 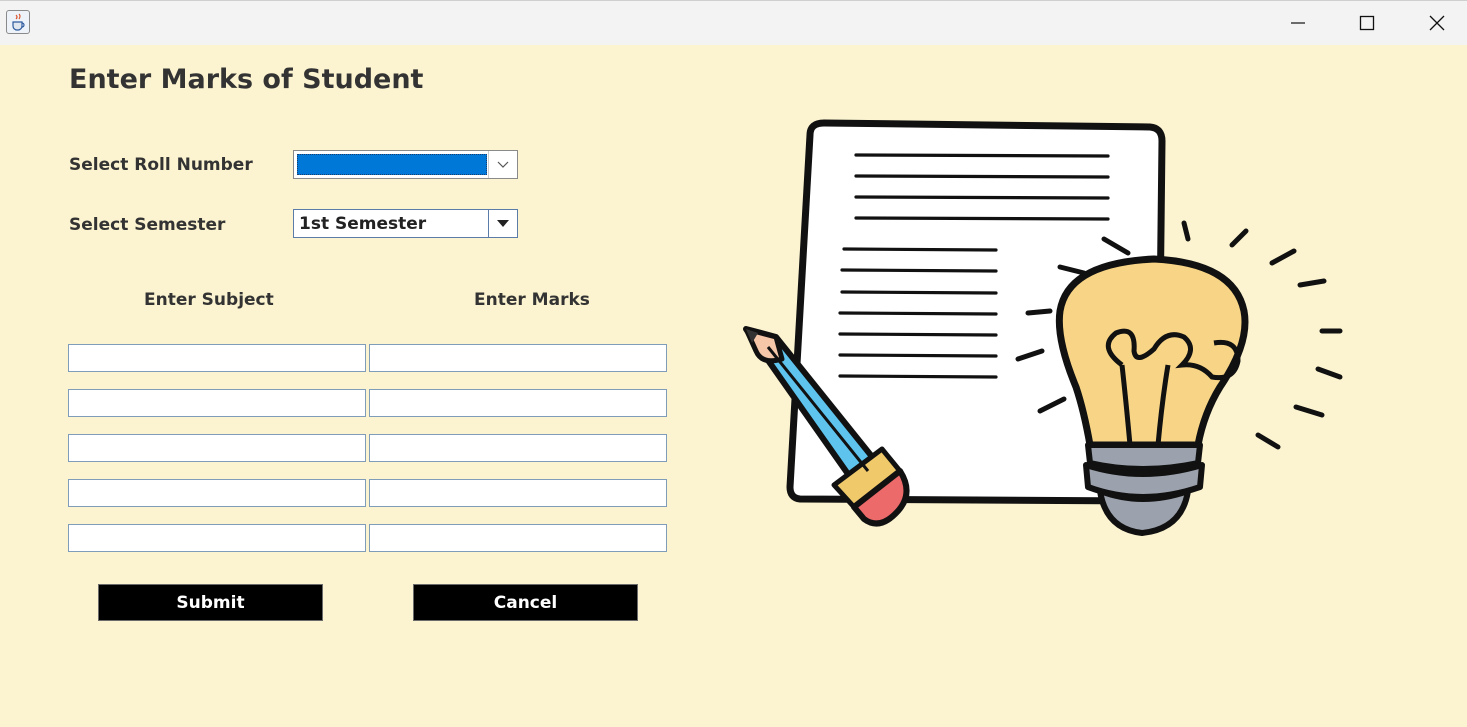 I want to click on minimize-button, so click(x=1298, y=23).